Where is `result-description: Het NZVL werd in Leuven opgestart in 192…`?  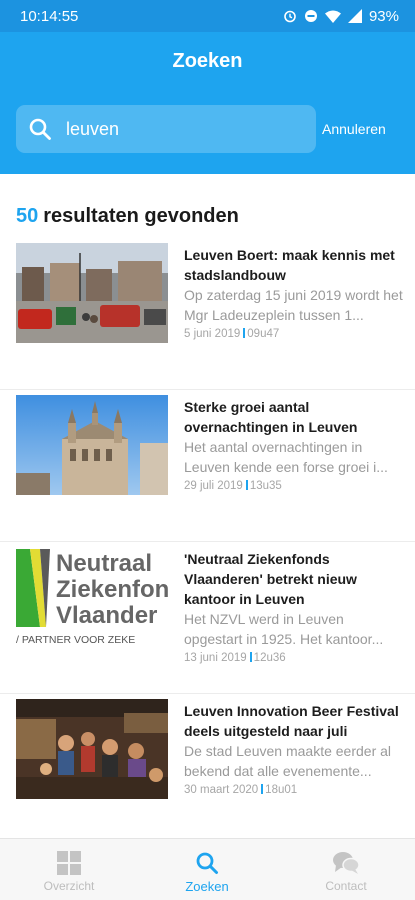 result-description: Het NZVL werd in Leuven opgestart in 192… is located at coordinates (284, 629).